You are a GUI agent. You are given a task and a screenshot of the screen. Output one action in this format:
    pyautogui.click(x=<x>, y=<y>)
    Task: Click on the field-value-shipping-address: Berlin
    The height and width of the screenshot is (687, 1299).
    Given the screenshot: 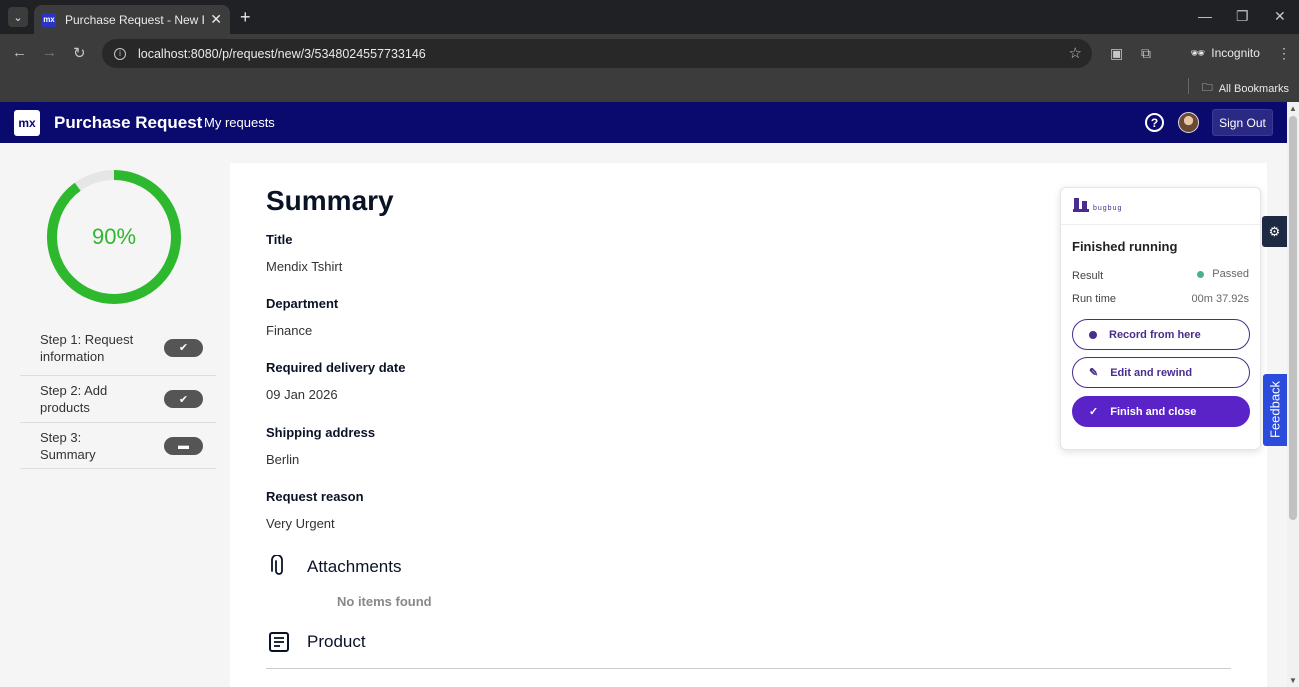 What is the action you would take?
    pyautogui.click(x=283, y=459)
    